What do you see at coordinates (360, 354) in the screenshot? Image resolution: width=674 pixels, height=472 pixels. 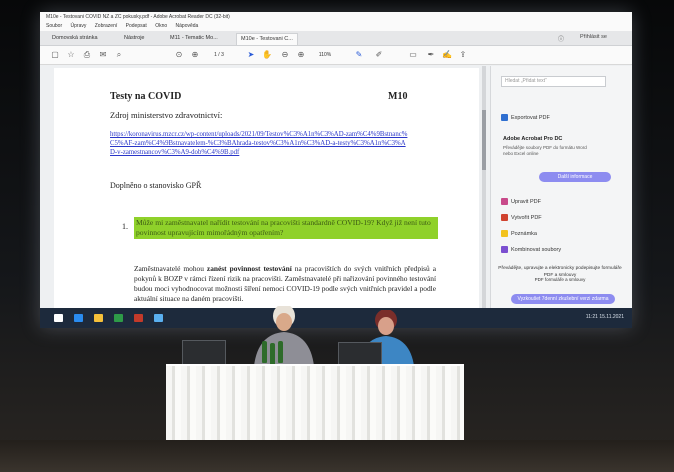 I see `laptop-right` at bounding box center [360, 354].